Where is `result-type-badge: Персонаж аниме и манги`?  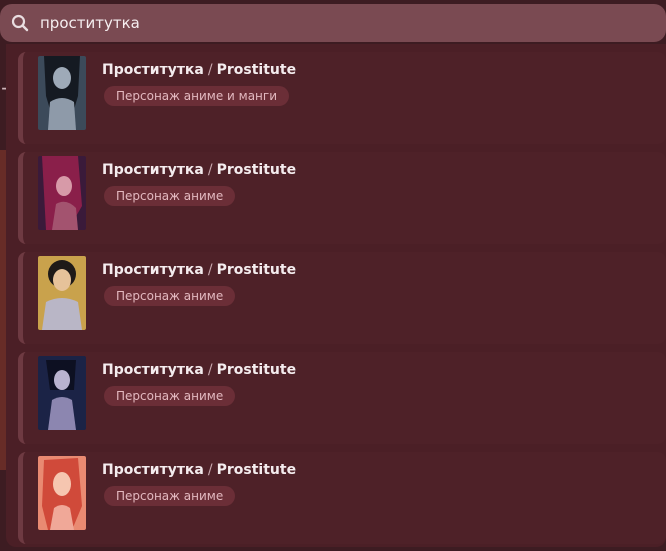 result-type-badge: Персонаж аниме и манги is located at coordinates (197, 96).